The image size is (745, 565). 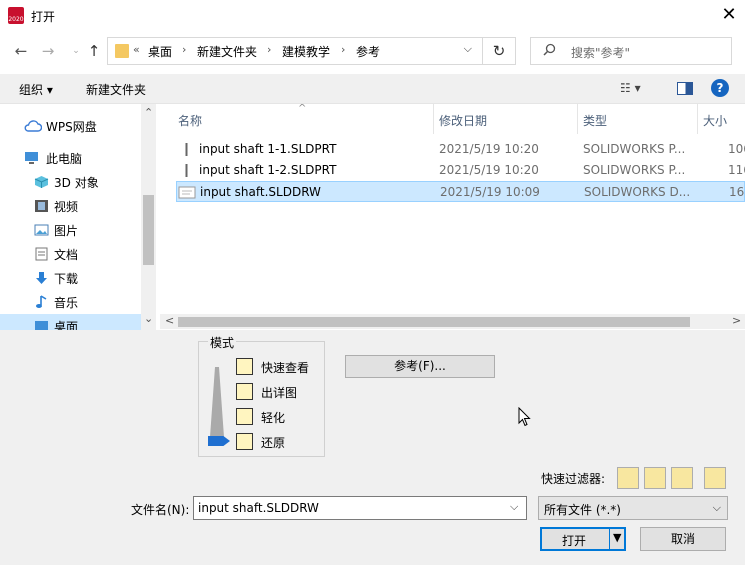 I want to click on column-header-name: 名称, so click(x=190, y=120).